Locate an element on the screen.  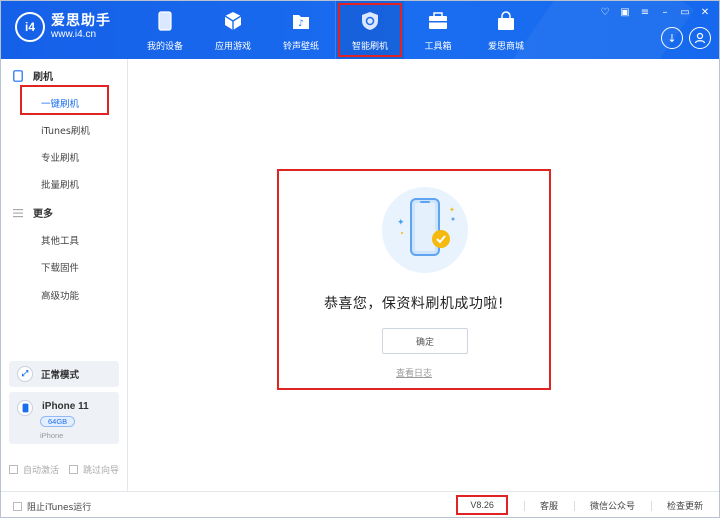
section-flash: 刷机 is located at coordinates (33, 75).